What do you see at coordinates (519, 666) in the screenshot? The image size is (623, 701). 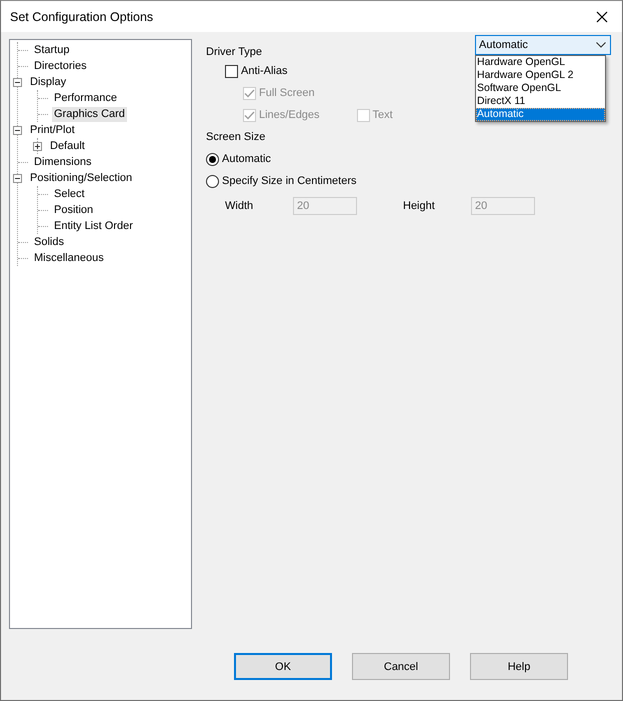 I see `dialog-button: Help` at bounding box center [519, 666].